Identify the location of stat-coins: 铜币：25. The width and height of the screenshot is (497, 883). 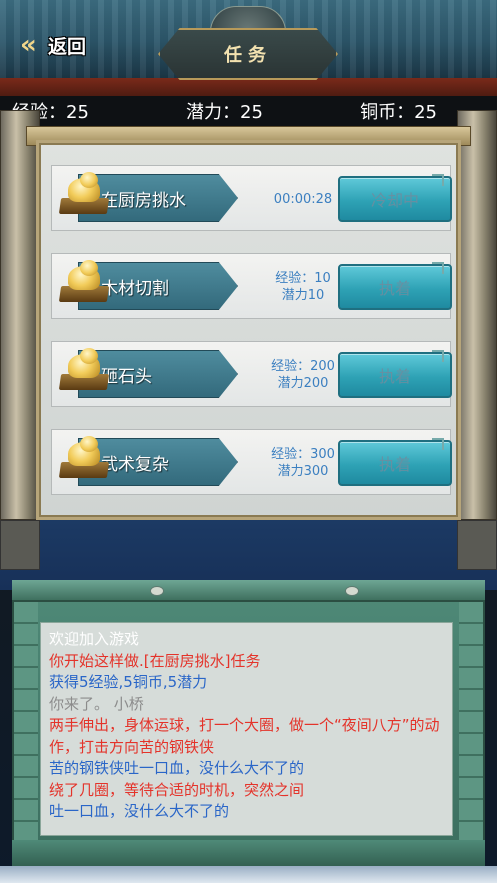
(398, 112).